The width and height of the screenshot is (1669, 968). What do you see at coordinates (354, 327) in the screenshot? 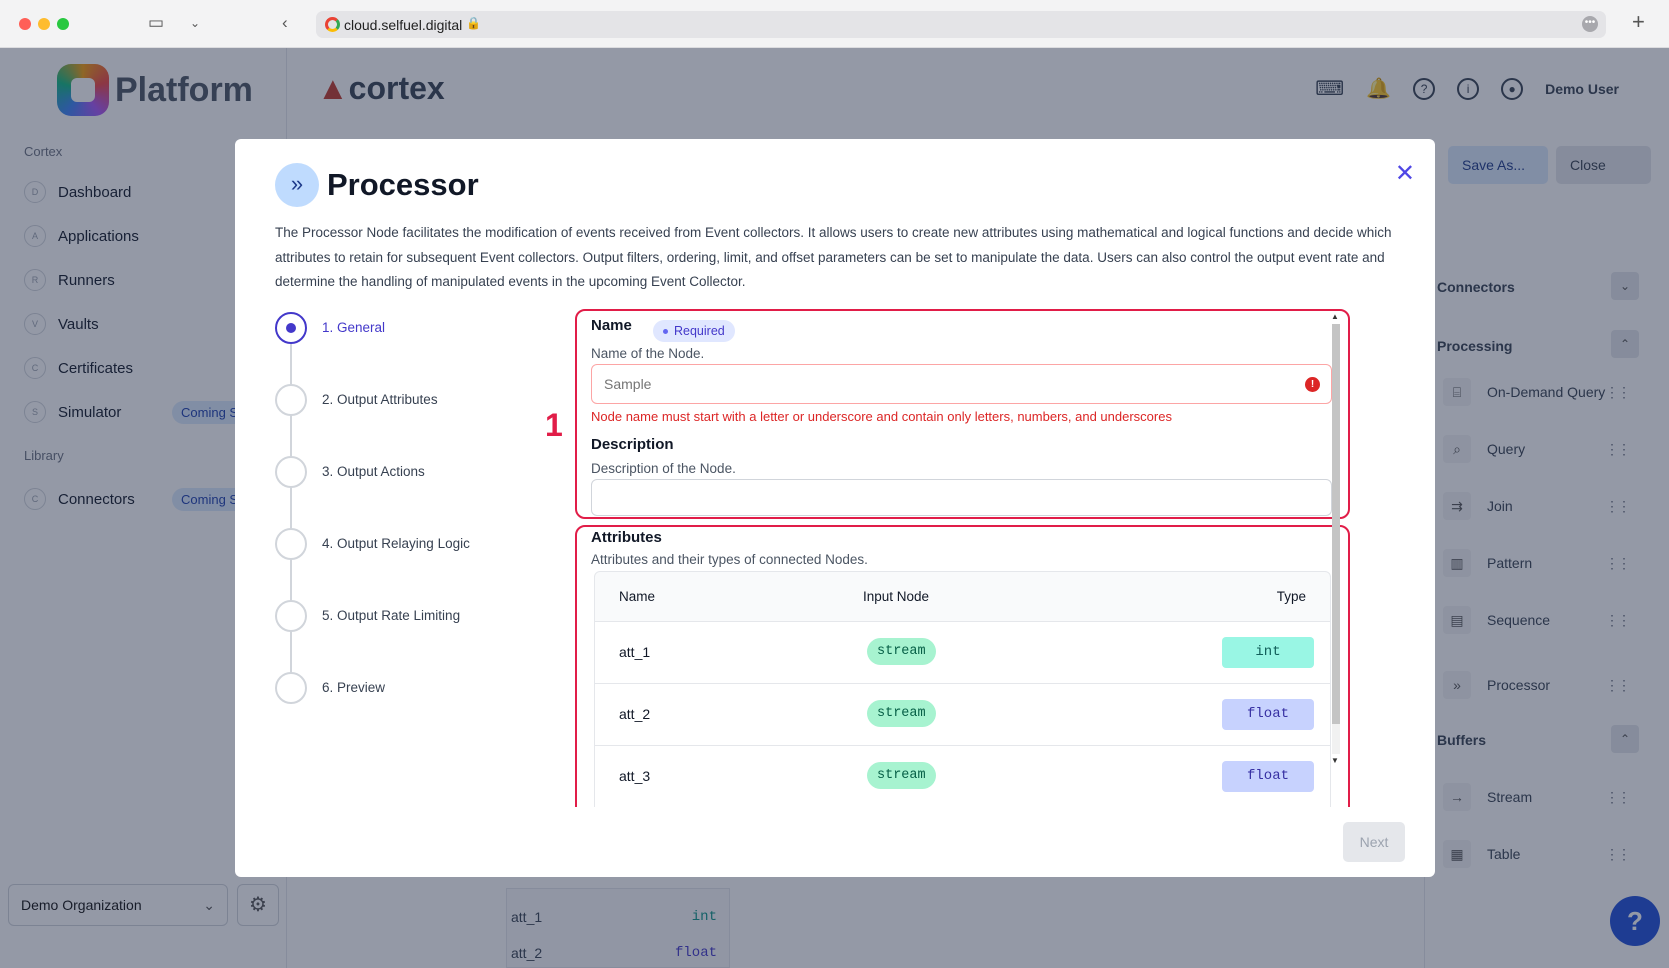
I see `step-label: 1. General` at bounding box center [354, 327].